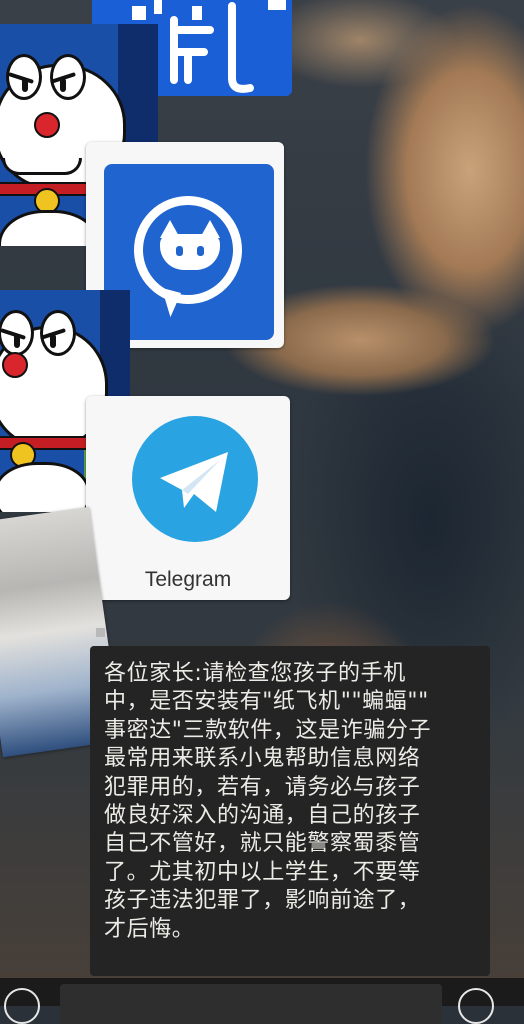 Image resolution: width=524 pixels, height=1024 pixels. I want to click on telegram-label: Telegram, so click(188, 579).